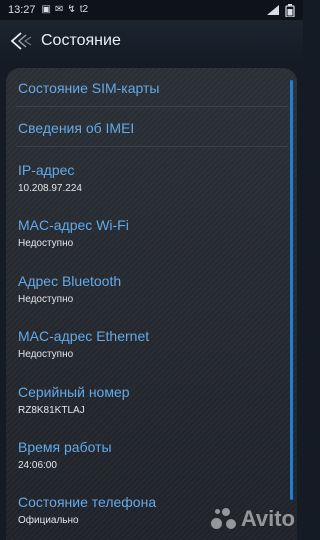  What do you see at coordinates (59, 9) in the screenshot?
I see `mail-icon: ✉` at bounding box center [59, 9].